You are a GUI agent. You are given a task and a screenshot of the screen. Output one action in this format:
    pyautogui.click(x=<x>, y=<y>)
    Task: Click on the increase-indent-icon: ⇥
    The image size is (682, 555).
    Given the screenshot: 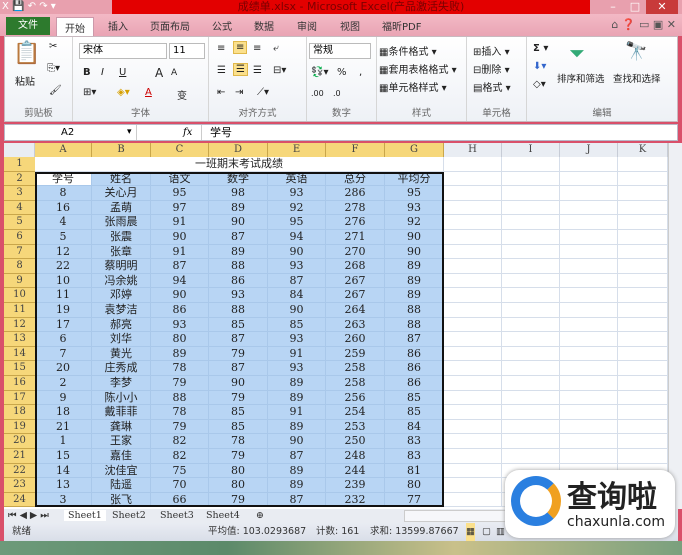 What is the action you would take?
    pyautogui.click(x=239, y=92)
    